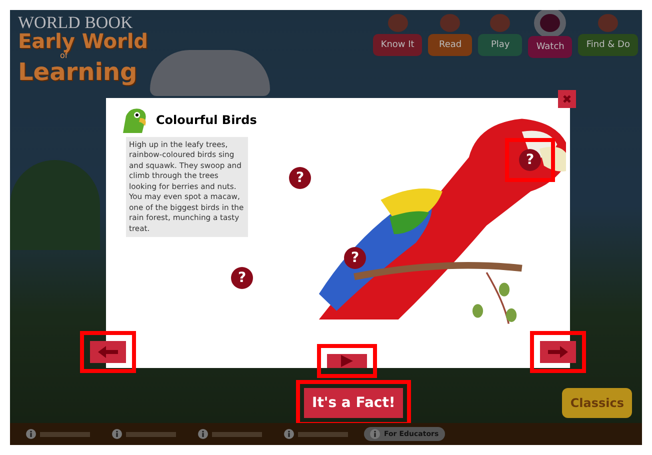 This screenshot has height=455, width=652. Describe the element at coordinates (83, 41) in the screenshot. I see `app-title: Early World` at that location.